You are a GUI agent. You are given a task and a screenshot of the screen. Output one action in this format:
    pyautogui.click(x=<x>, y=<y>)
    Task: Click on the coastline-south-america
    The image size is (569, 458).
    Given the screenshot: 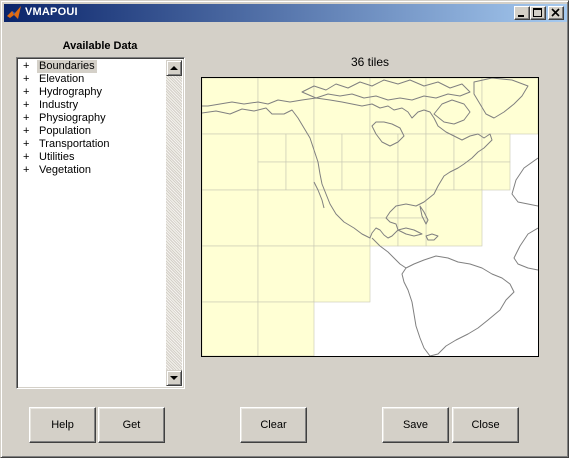 What is the action you would take?
    pyautogui.click(x=458, y=305)
    